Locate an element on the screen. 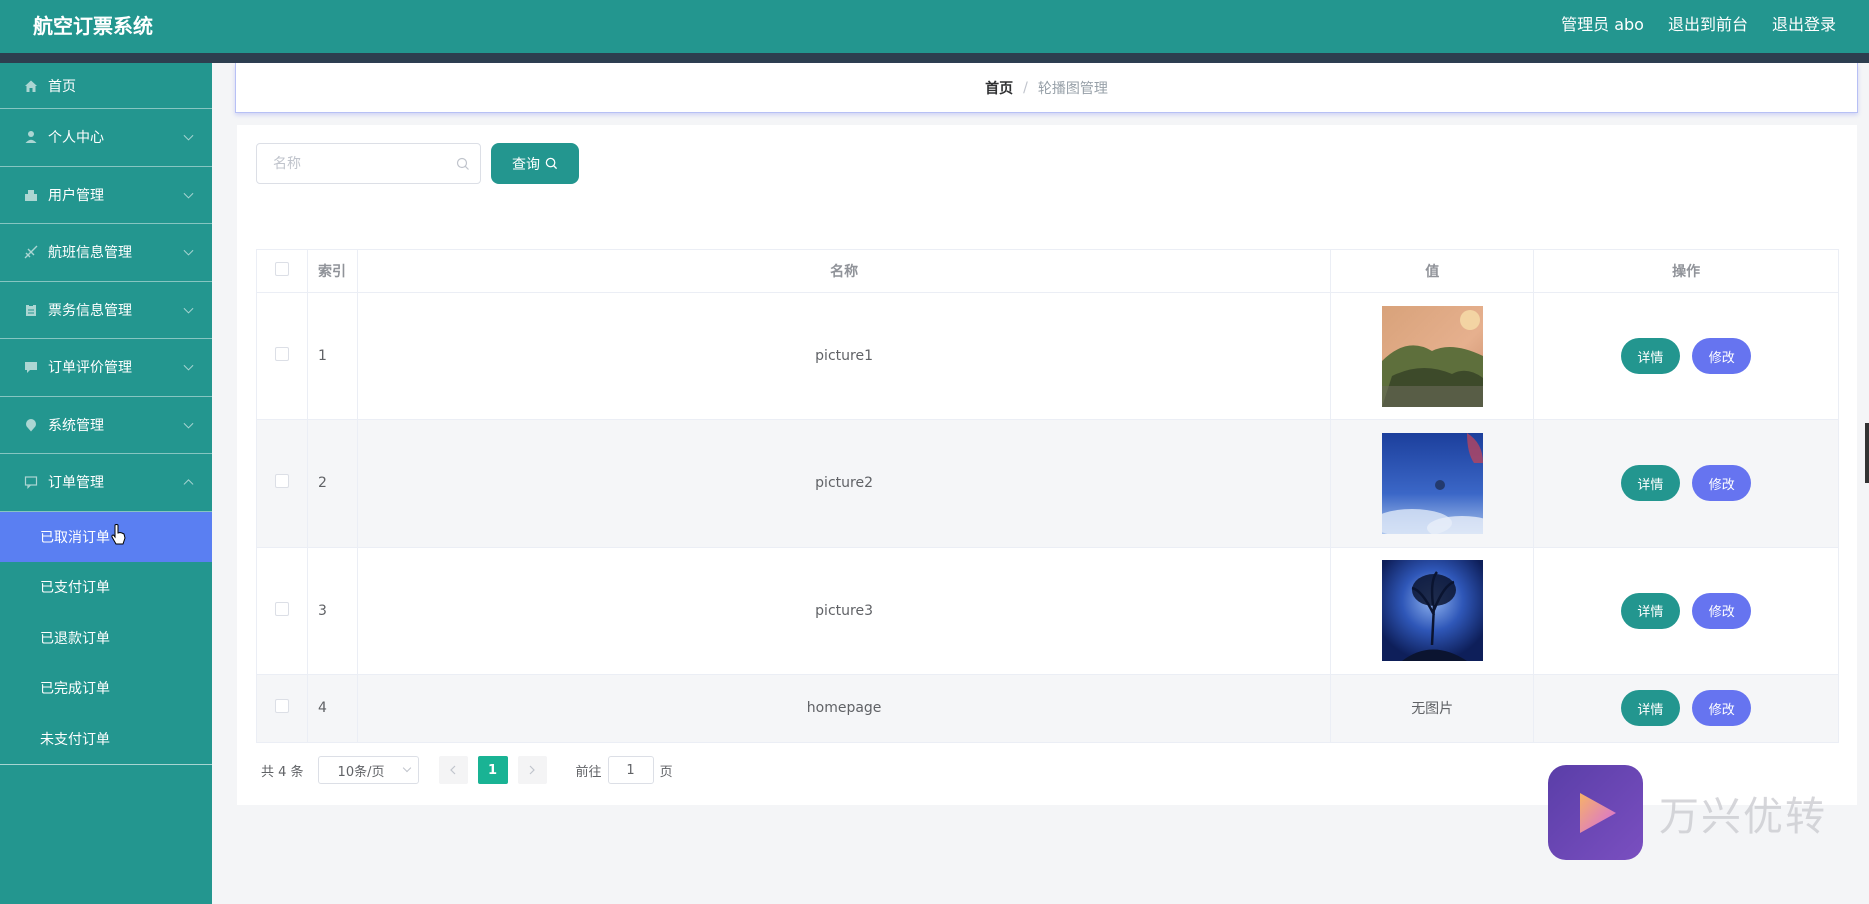 The height and width of the screenshot is (904, 1869). select-all-checkbox is located at coordinates (281, 269).